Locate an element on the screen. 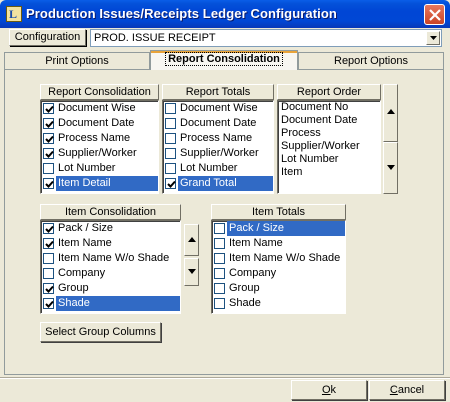 Image resolution: width=450 pixels, height=402 pixels. move-up-button is located at coordinates (390, 113).